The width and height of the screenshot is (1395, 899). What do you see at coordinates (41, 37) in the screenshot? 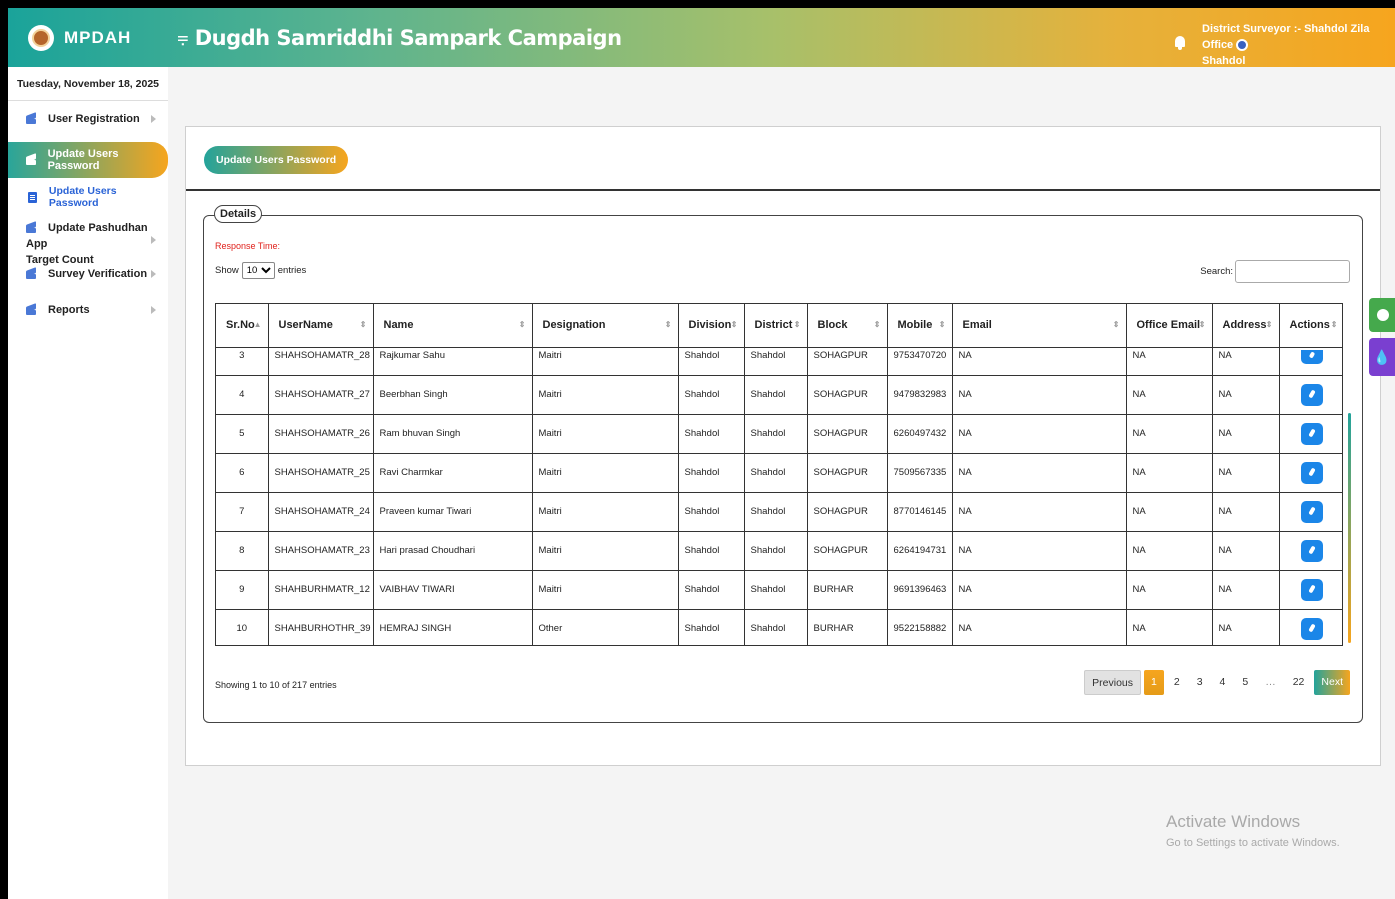
I see `emblem-icon` at bounding box center [41, 37].